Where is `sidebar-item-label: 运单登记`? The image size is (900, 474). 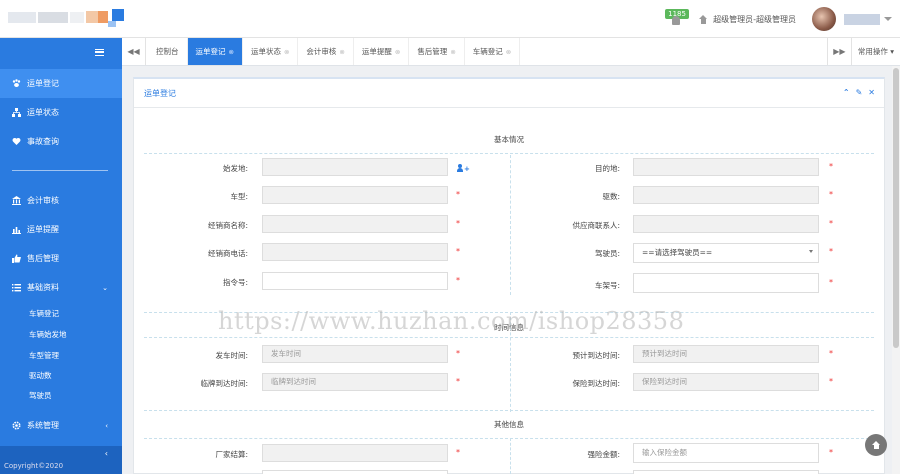
sidebar-item-label: 运单登记 is located at coordinates (43, 83).